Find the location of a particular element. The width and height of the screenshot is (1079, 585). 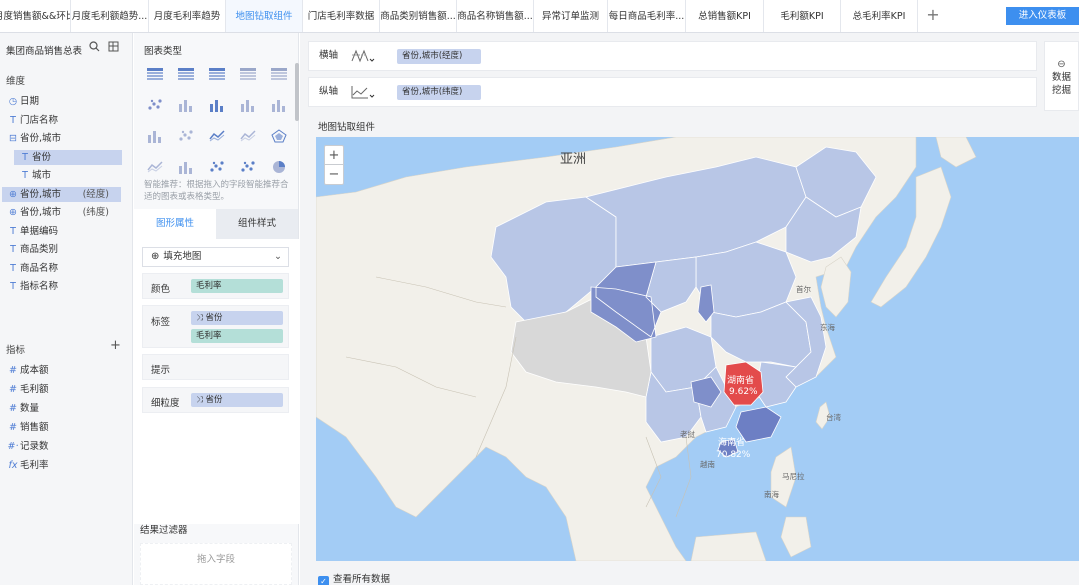

data-label-hainan-value: 70.82% is located at coordinates (733, 455).